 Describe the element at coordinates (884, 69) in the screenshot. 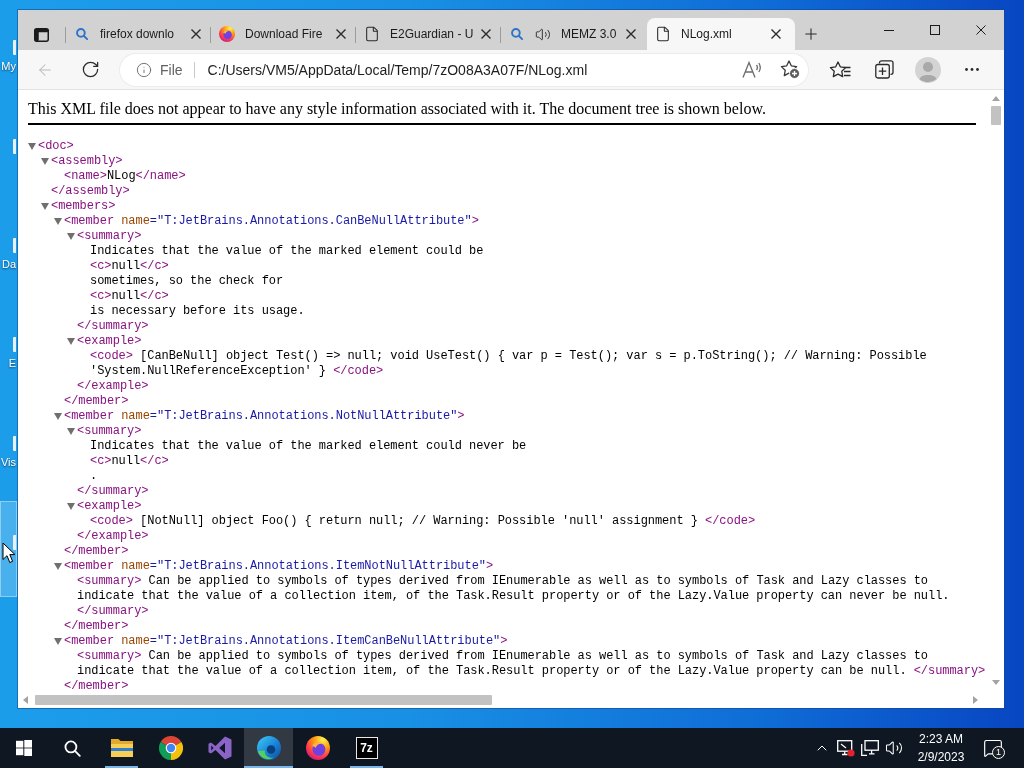

I see `collections-icon` at that location.